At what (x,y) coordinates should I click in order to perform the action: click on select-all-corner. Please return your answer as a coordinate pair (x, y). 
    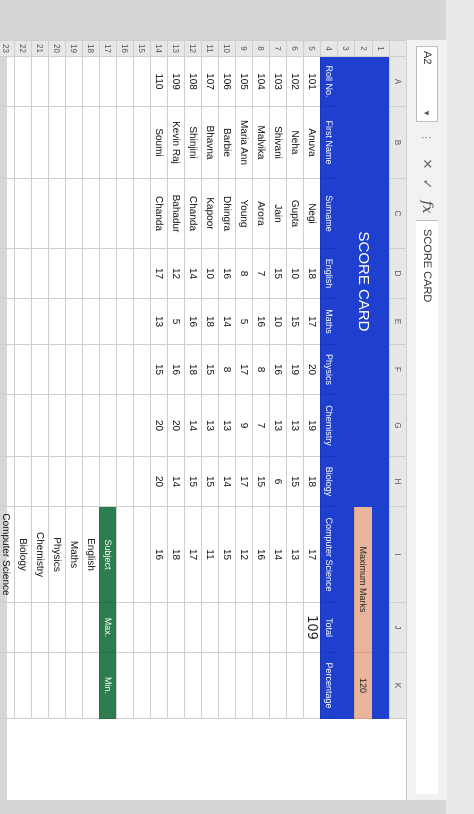
    Looking at the image, I should click on (398, 48).